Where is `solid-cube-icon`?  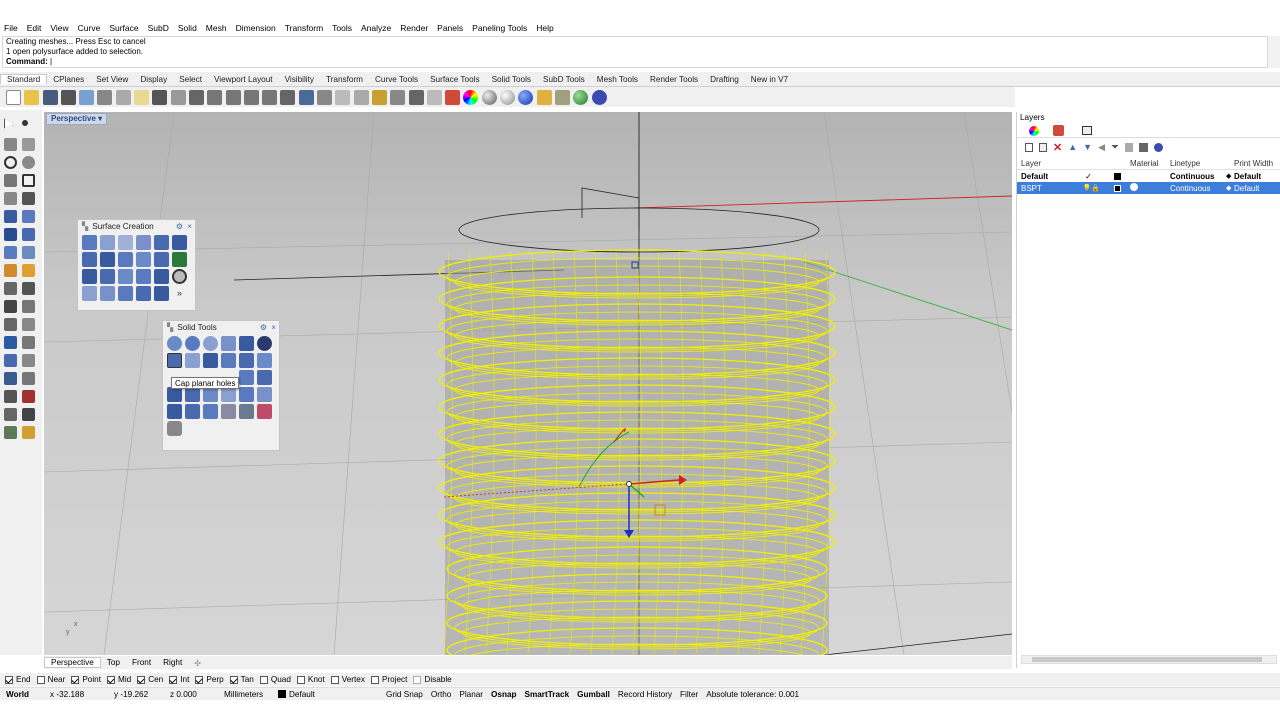
solid-cube-icon is located at coordinates (264, 360).